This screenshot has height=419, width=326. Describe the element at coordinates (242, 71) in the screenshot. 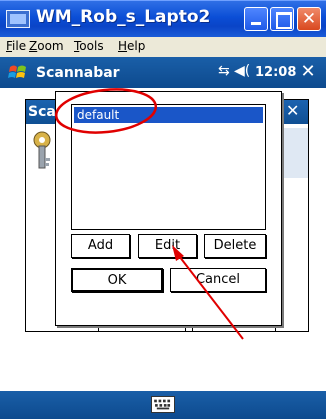

I see `volume-icon: ◀(` at that location.